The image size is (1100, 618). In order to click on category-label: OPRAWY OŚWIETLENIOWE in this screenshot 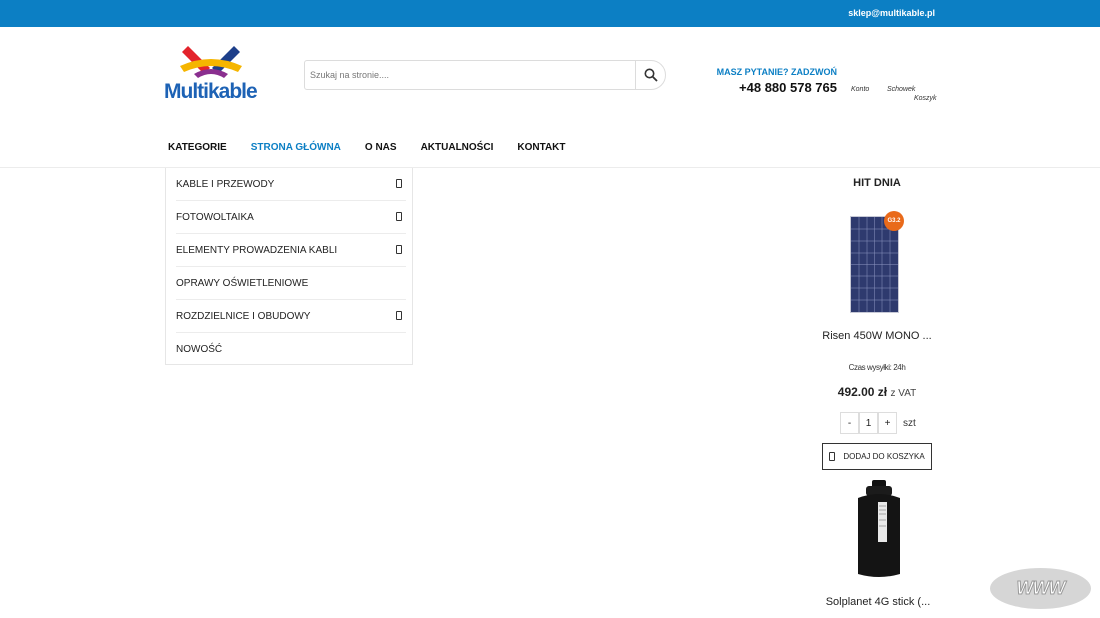, I will do `click(242, 283)`.